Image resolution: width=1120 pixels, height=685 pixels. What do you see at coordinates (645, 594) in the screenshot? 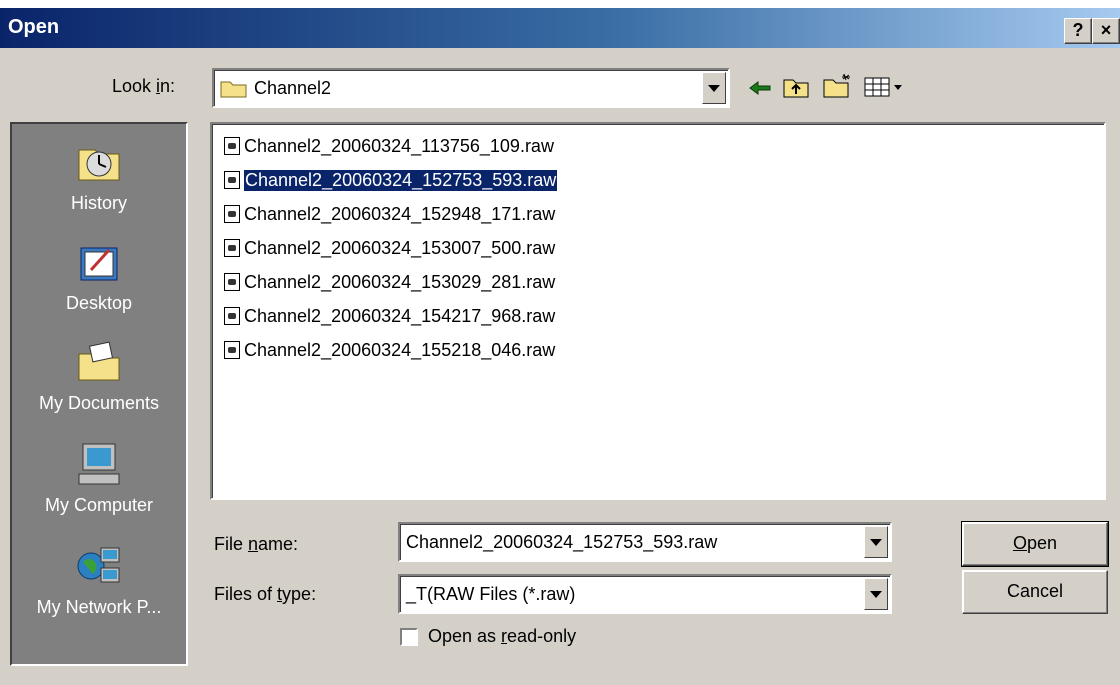
I see `file-type-combobox: _T(RAW Files (*.raw)` at bounding box center [645, 594].